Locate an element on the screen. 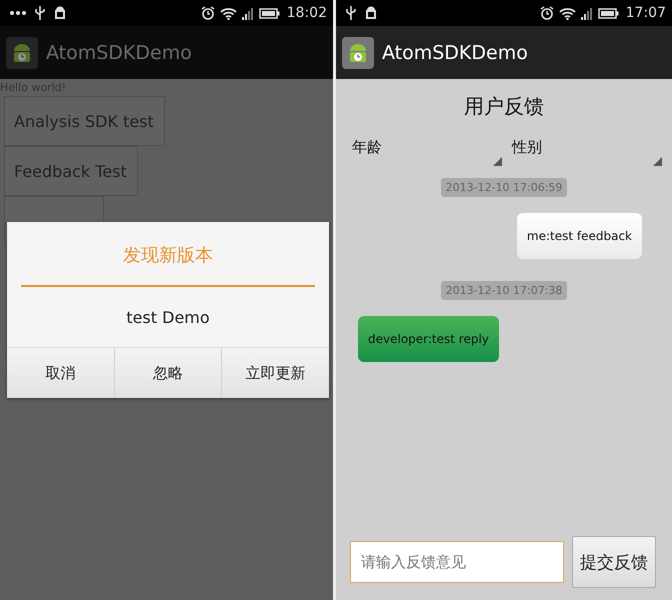 This screenshot has height=600, width=672. timestamp: 2013-12-10 17:07:38 is located at coordinates (504, 290).